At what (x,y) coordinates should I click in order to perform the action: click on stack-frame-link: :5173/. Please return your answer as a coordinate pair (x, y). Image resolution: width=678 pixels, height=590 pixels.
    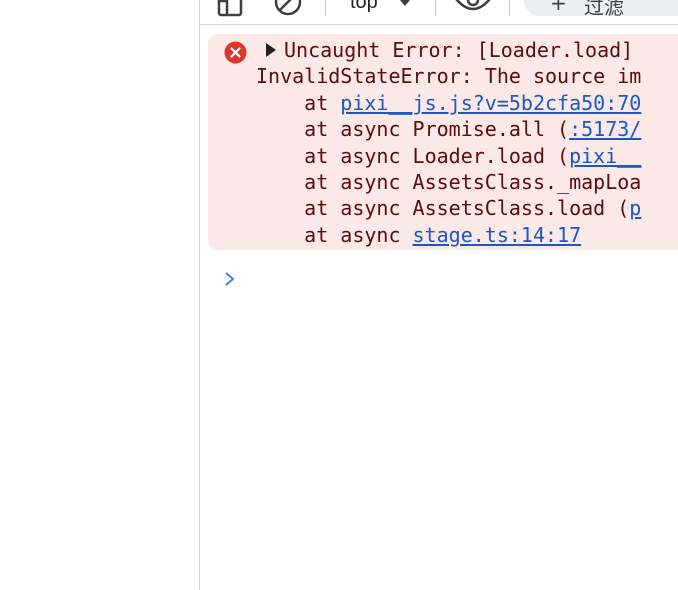
    Looking at the image, I should click on (605, 129).